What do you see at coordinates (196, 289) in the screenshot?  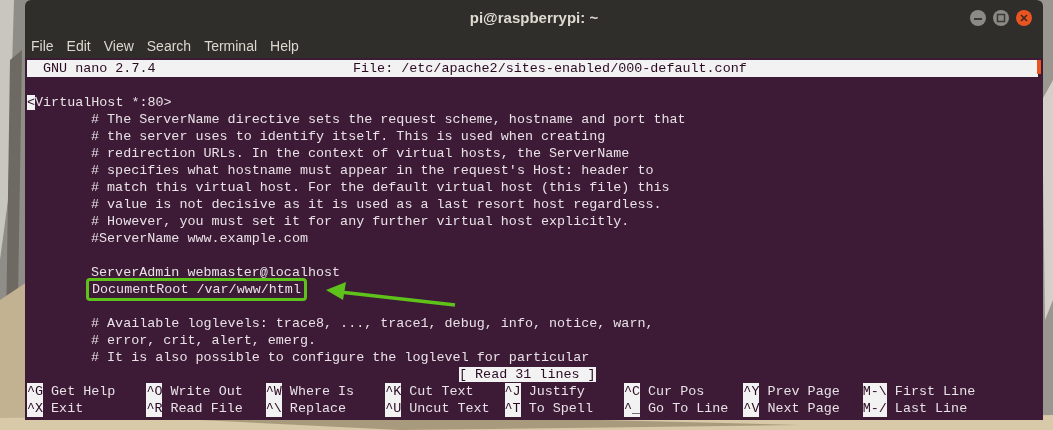 I see `code-line: DocumentRoot /var/www/html` at bounding box center [196, 289].